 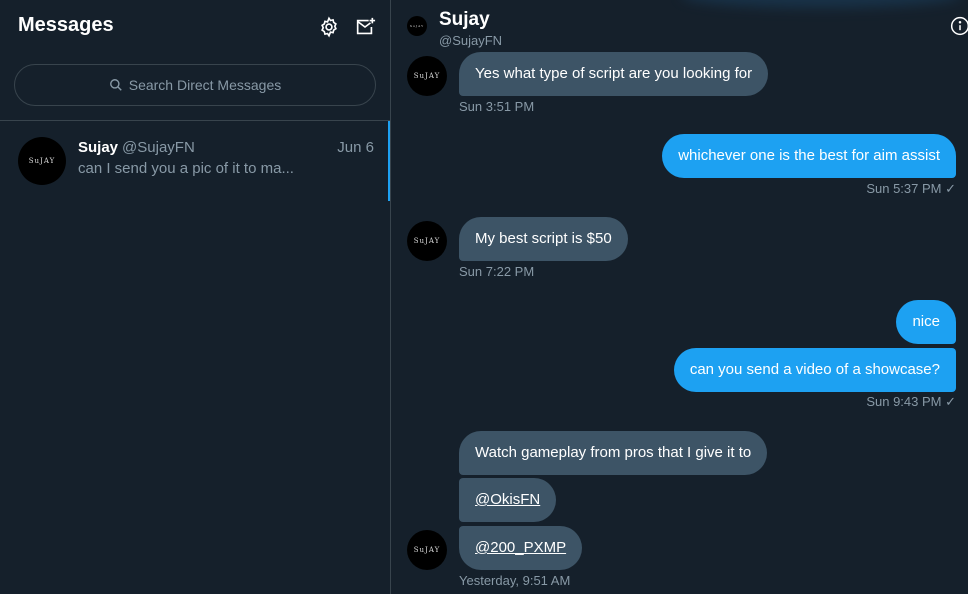 What do you see at coordinates (195, 26) in the screenshot?
I see `messages-header: Messages` at bounding box center [195, 26].